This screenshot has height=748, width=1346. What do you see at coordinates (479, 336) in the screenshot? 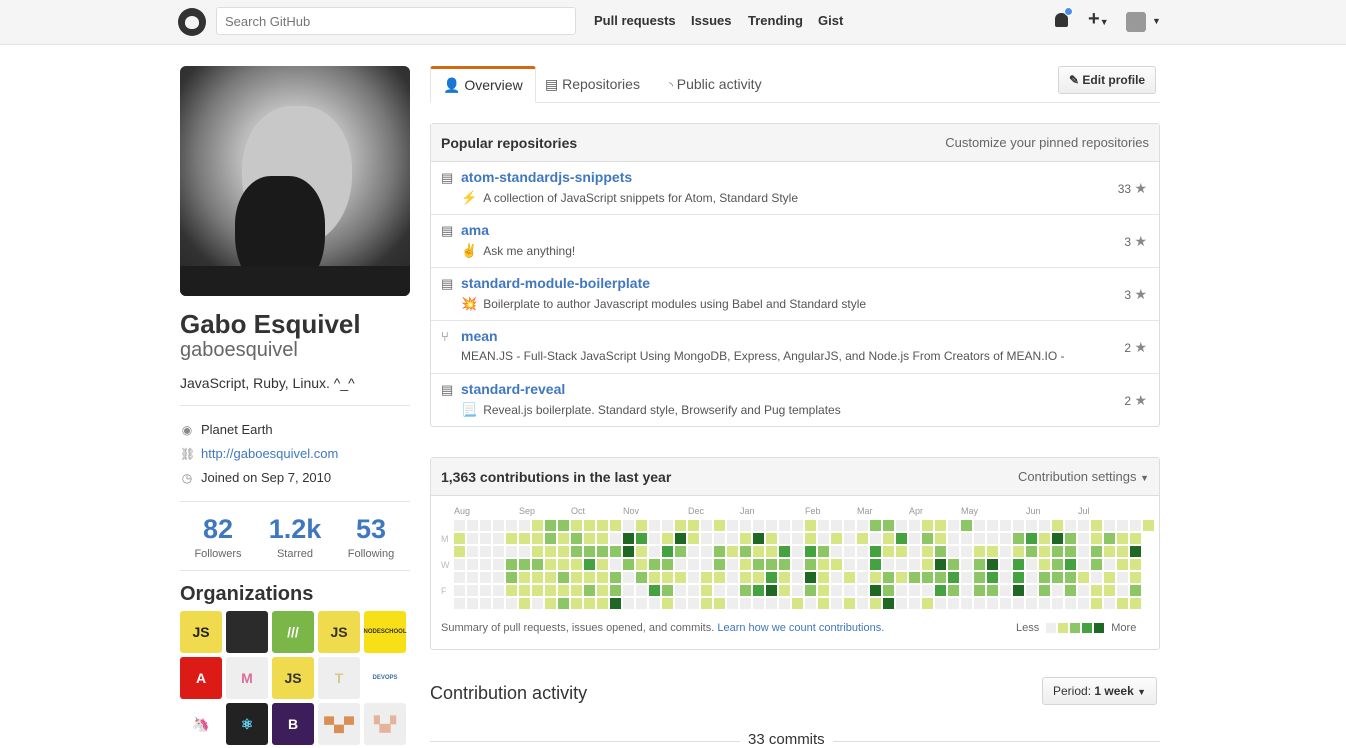
I see `repo-name-link: mean` at bounding box center [479, 336].